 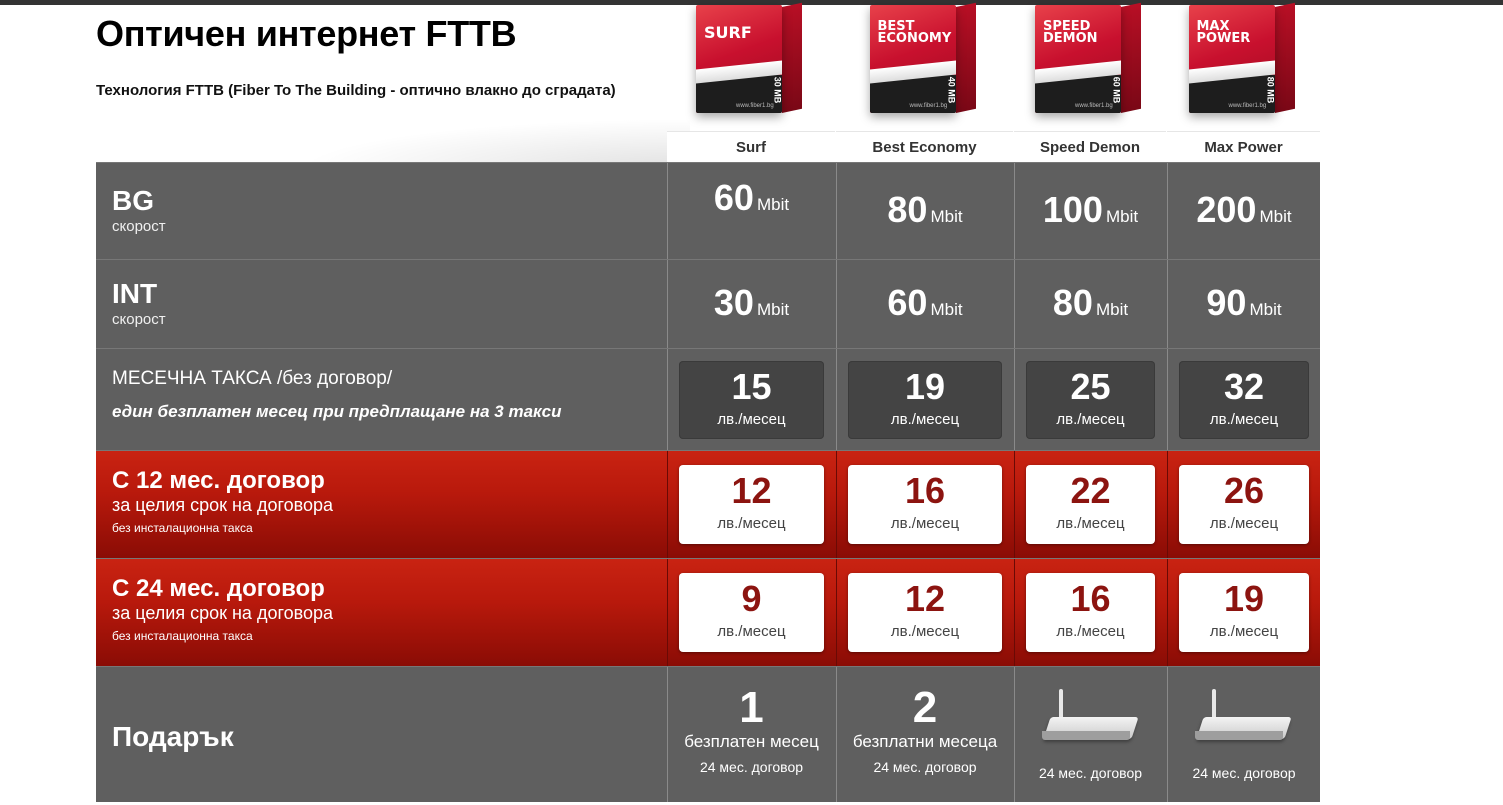 I want to click on price-value: 26, so click(x=1244, y=490).